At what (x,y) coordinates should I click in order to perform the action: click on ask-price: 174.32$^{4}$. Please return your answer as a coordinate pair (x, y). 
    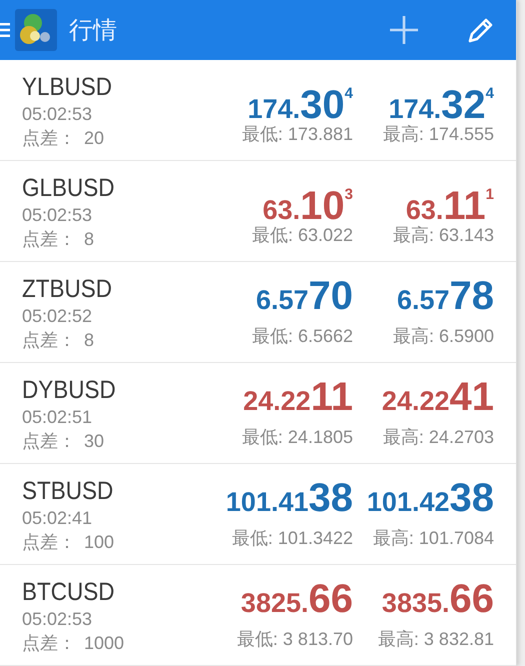
    Looking at the image, I should click on (441, 100).